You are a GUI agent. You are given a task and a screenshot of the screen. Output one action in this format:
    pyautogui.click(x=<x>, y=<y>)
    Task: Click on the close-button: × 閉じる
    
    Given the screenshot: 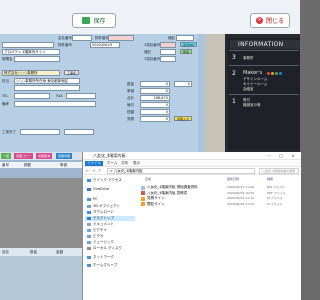 What is the action you would take?
    pyautogui.click(x=270, y=20)
    